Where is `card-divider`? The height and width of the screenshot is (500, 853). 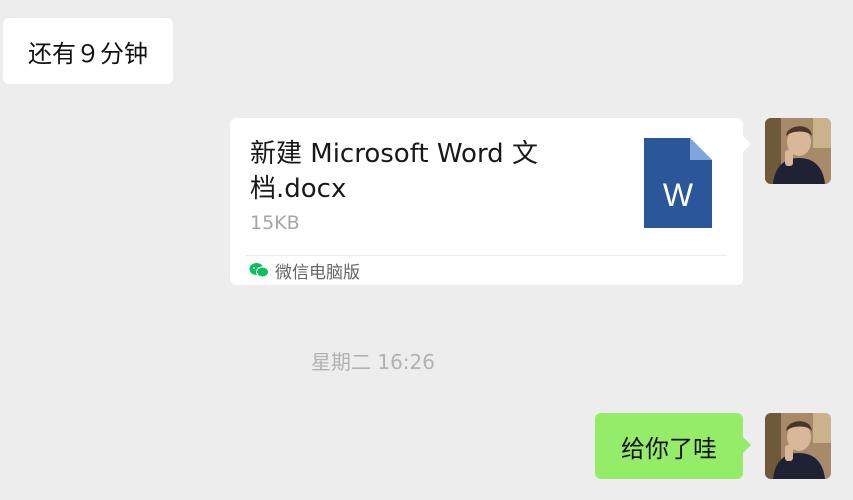 card-divider is located at coordinates (486, 255).